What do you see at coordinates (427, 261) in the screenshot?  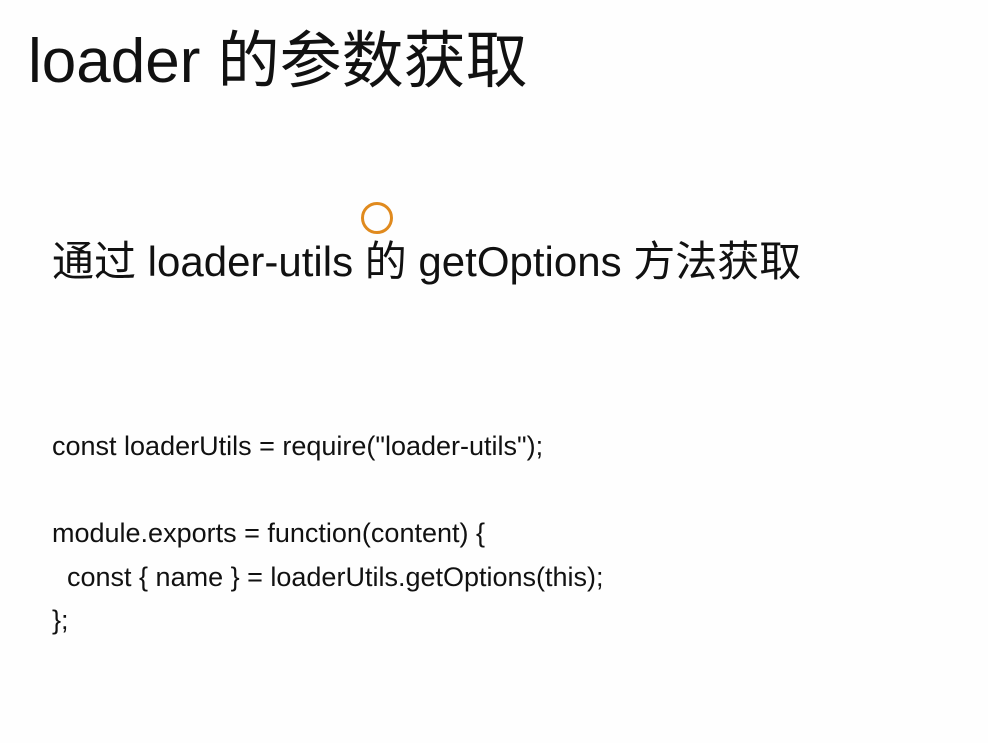 I see `slide-subtitle: 通过 loader-utils 的 getOptions 方法获取` at bounding box center [427, 261].